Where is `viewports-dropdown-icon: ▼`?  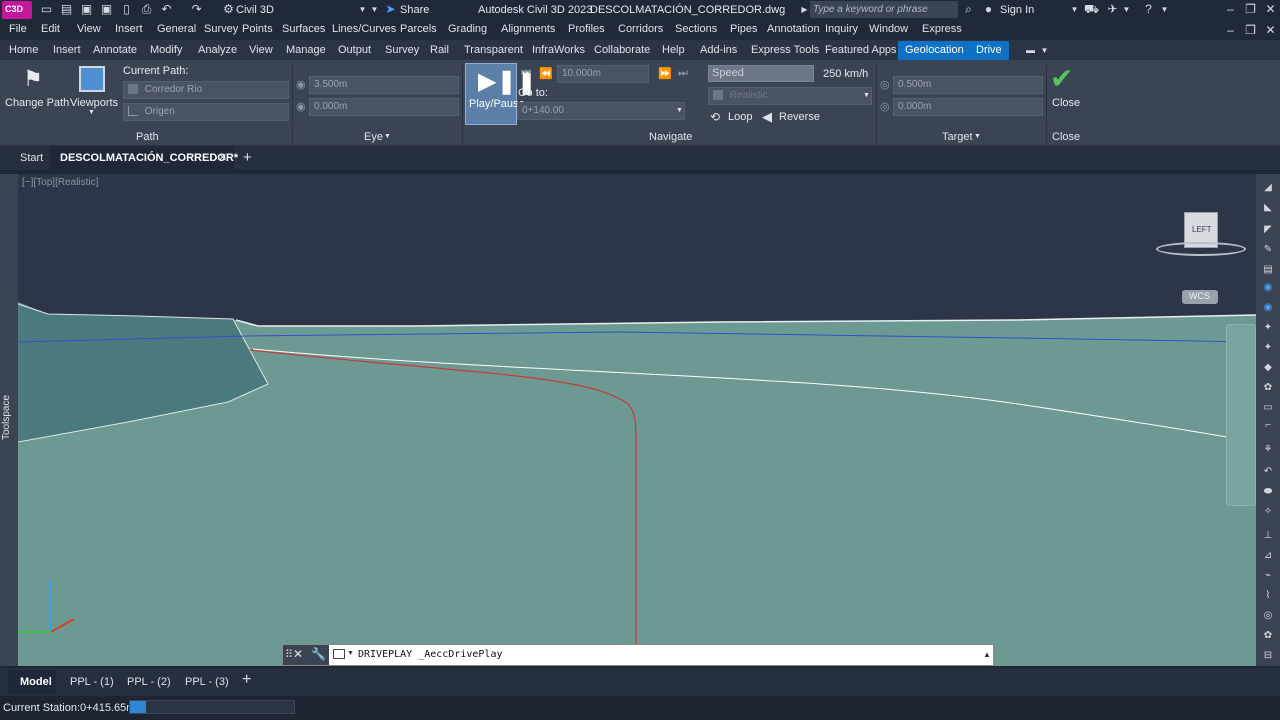
viewports-dropdown-icon: ▼ is located at coordinates (91, 112).